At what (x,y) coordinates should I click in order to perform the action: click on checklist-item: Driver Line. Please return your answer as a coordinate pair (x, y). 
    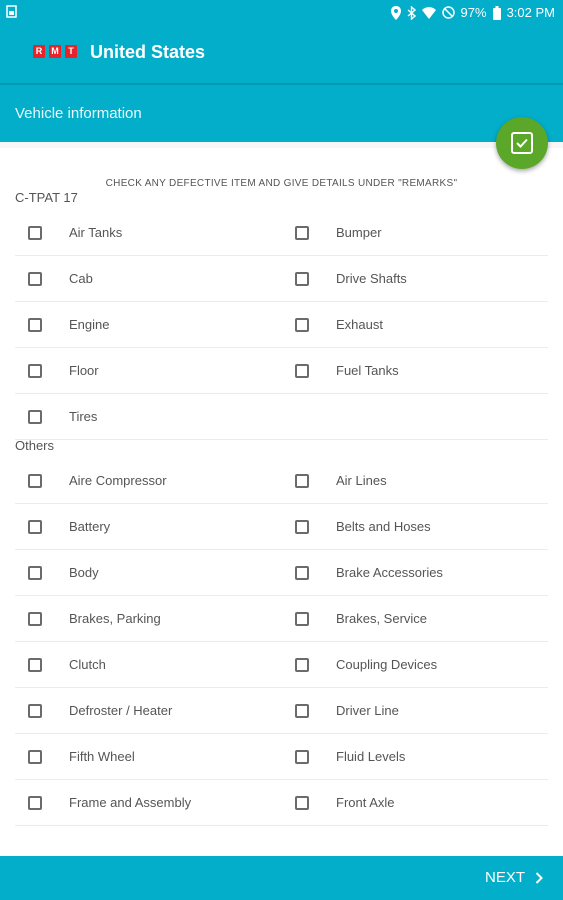
    Looking at the image, I should click on (347, 710).